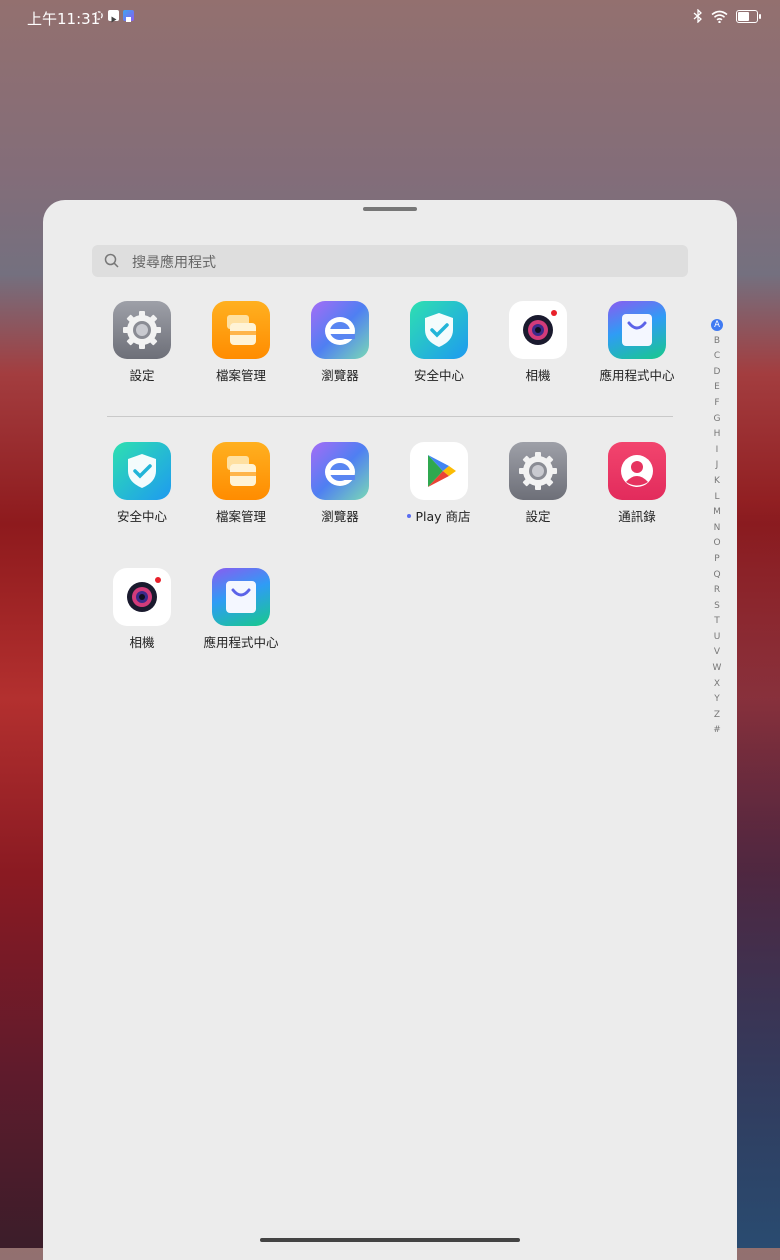 The height and width of the screenshot is (1260, 780). I want to click on play-store-icon, so click(439, 471).